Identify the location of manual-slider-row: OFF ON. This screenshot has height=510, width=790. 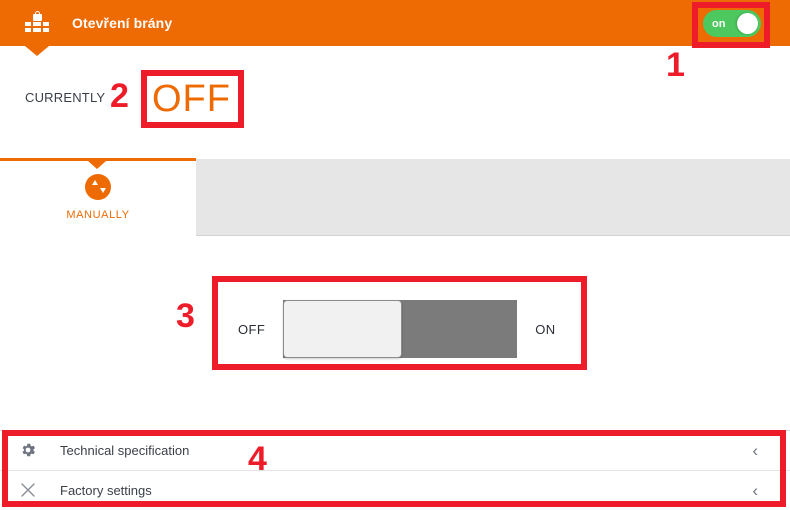
(398, 329).